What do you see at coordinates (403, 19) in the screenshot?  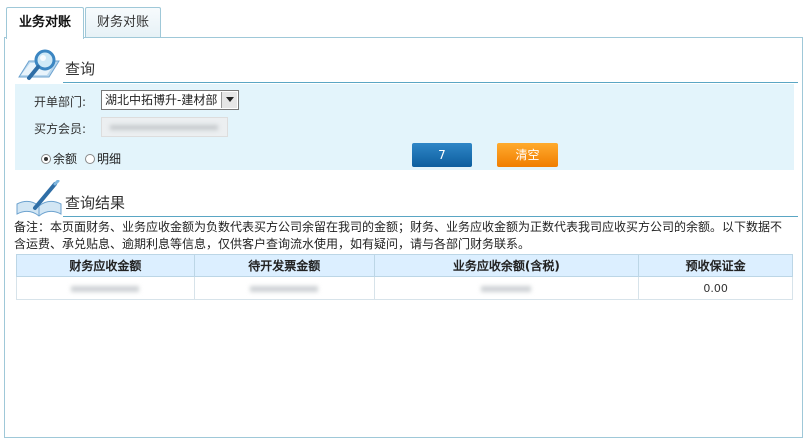 I see `tab-bar: 业务对账 财务对账` at bounding box center [403, 19].